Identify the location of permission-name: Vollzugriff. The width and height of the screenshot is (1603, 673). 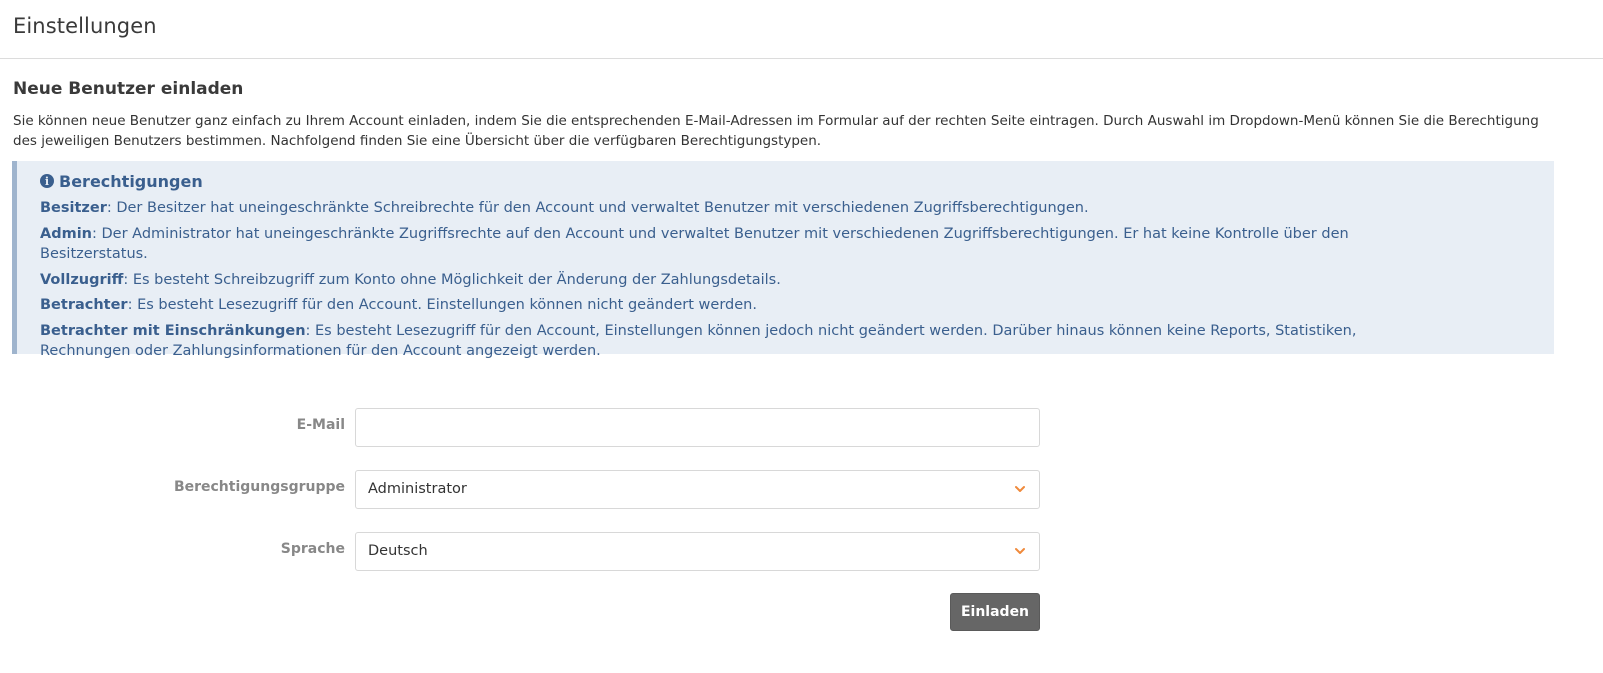
(82, 279).